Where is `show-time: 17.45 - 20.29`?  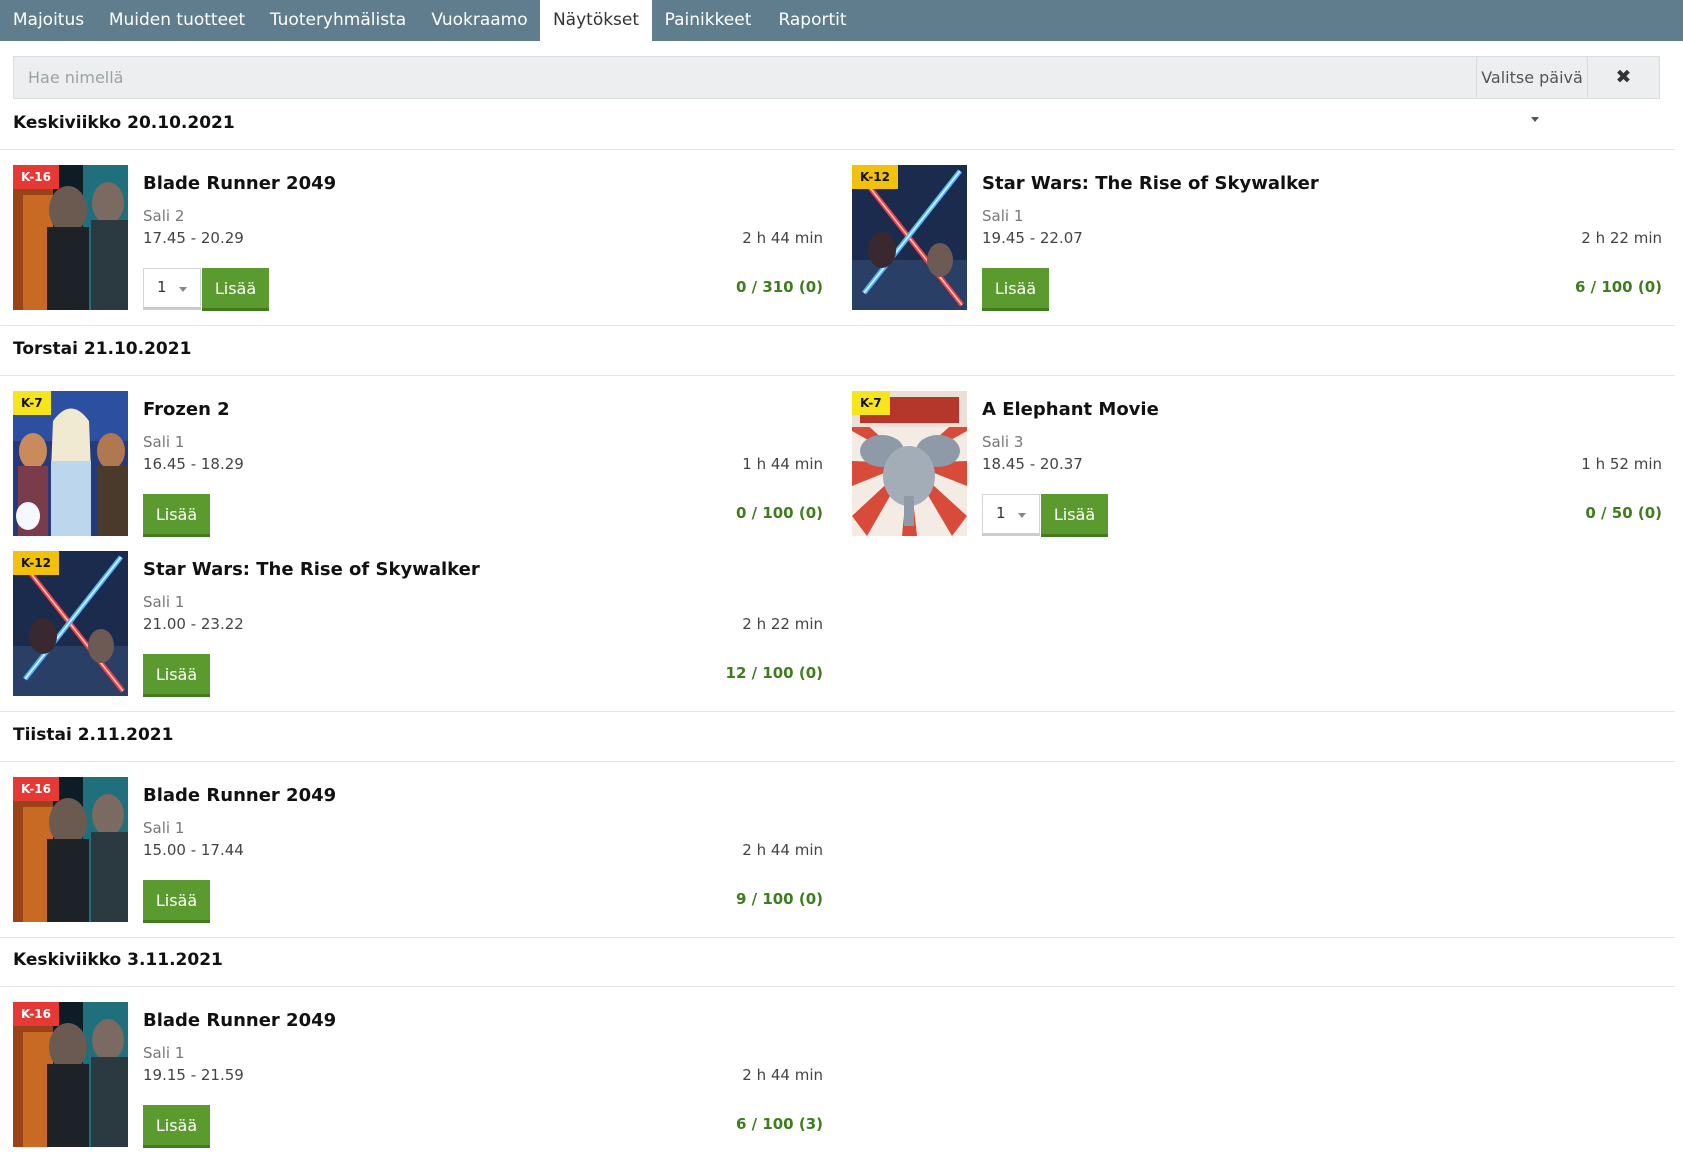
show-time: 17.45 - 20.29 is located at coordinates (193, 238).